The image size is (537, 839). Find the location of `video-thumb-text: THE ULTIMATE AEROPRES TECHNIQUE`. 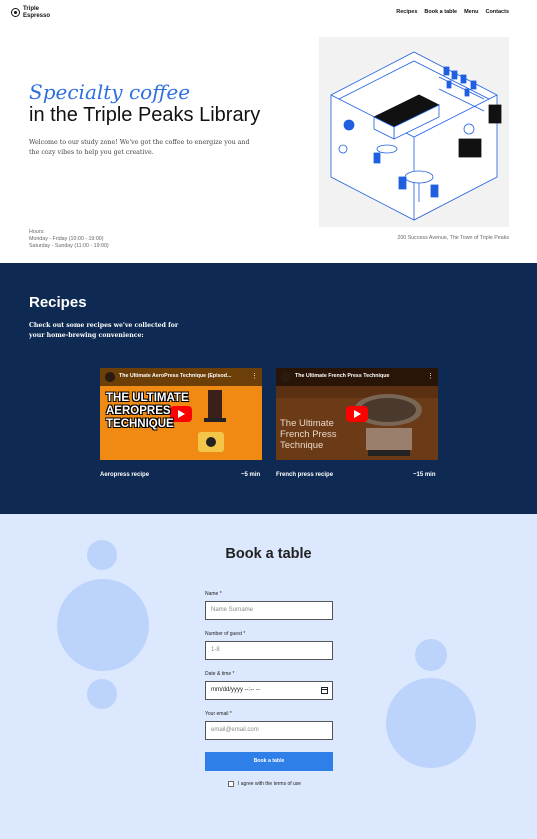

video-thumb-text: THE ULTIMATE AEROPRES TECHNIQUE is located at coordinates (147, 411).